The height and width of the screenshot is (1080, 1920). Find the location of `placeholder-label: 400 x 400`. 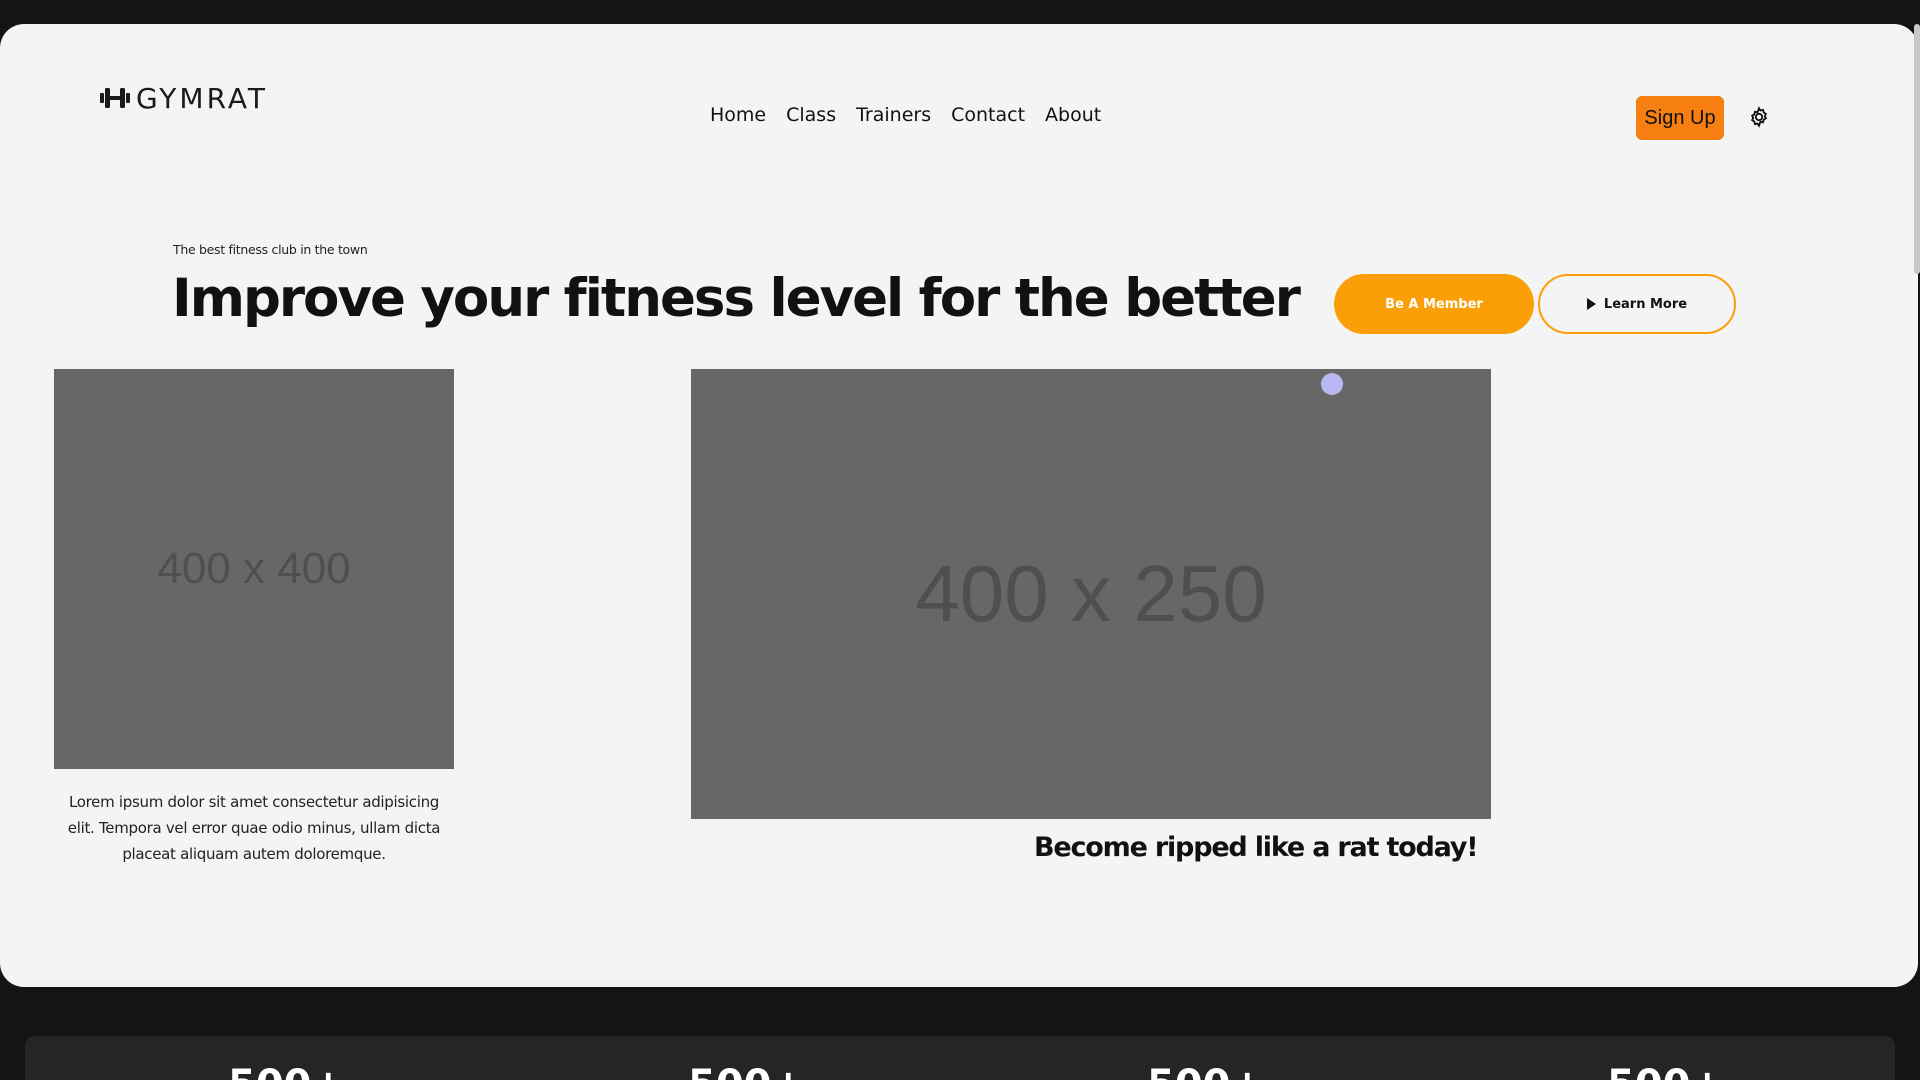

placeholder-label: 400 x 400 is located at coordinates (254, 568).